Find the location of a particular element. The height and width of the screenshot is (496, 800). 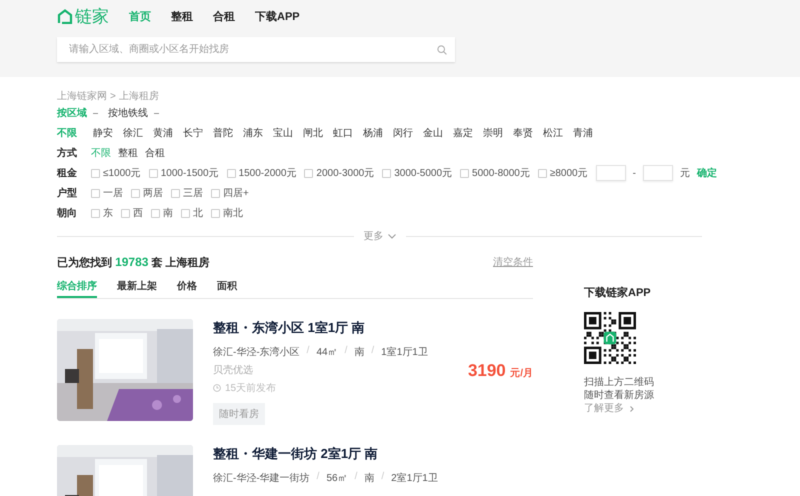

filter-option: 整租 is located at coordinates (128, 153).